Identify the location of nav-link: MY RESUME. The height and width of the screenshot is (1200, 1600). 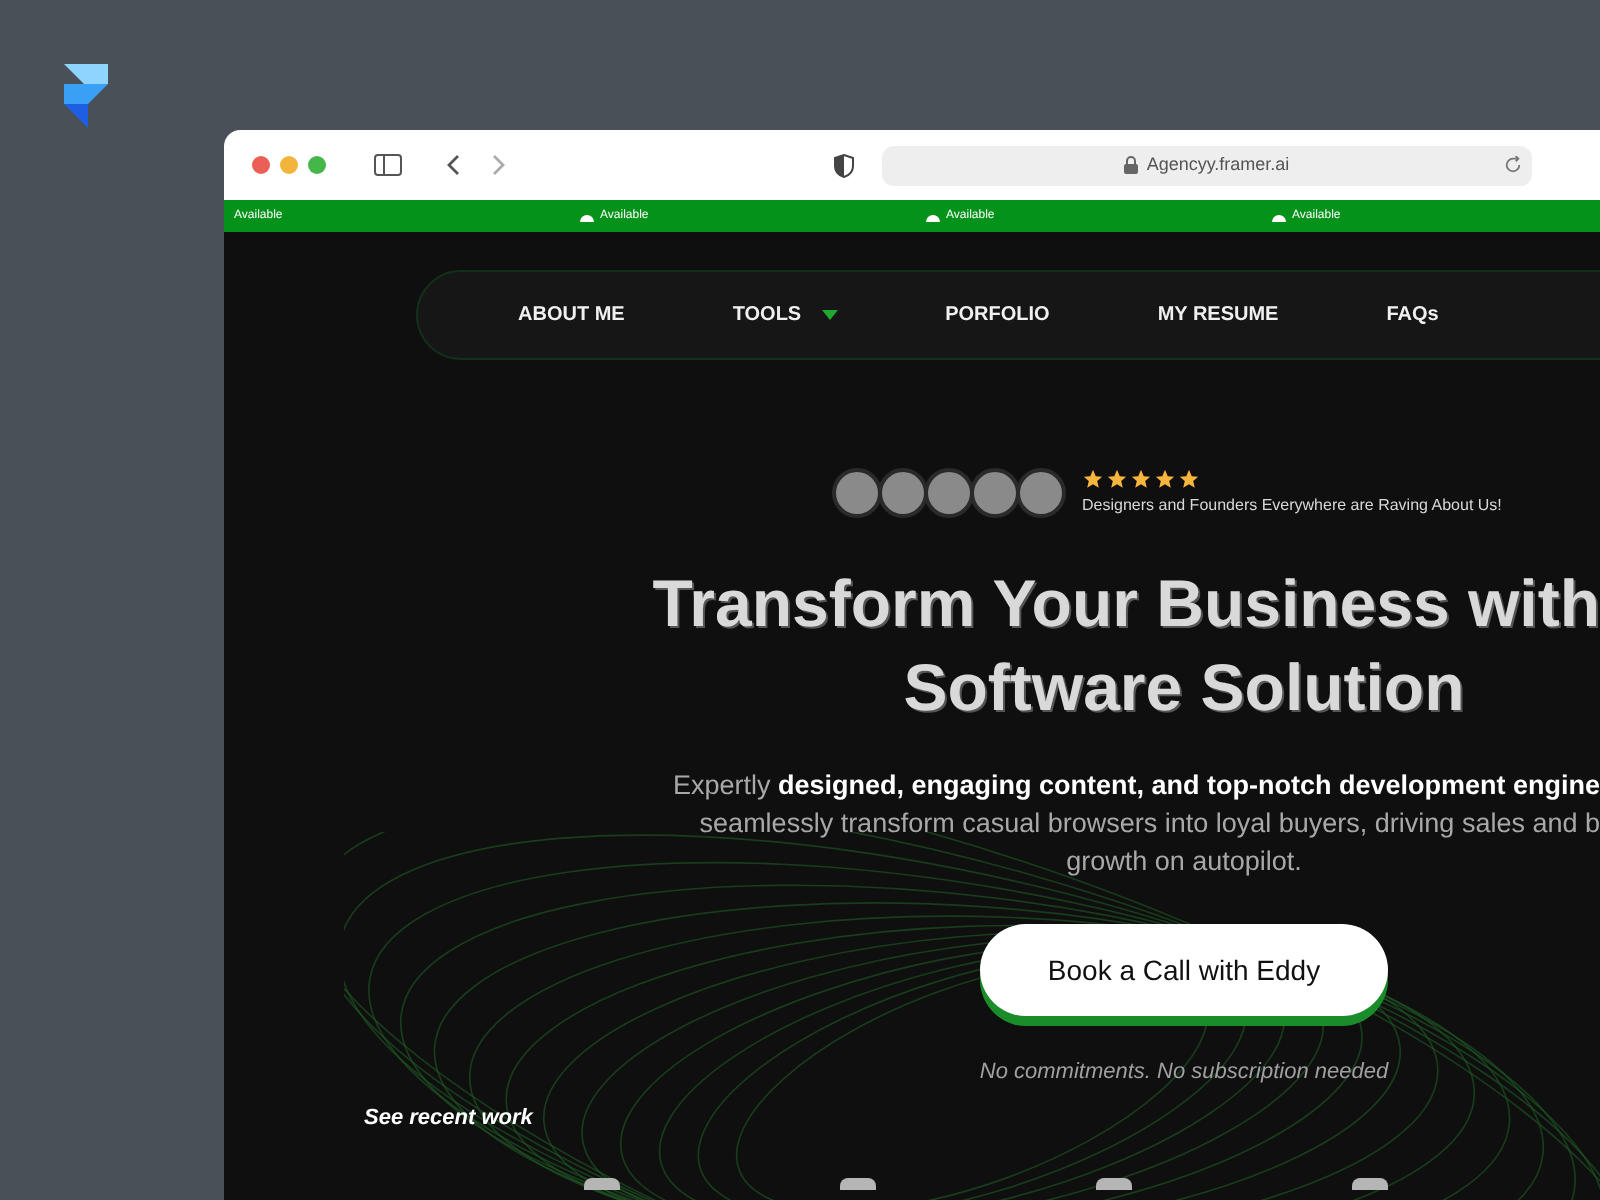
(1218, 315).